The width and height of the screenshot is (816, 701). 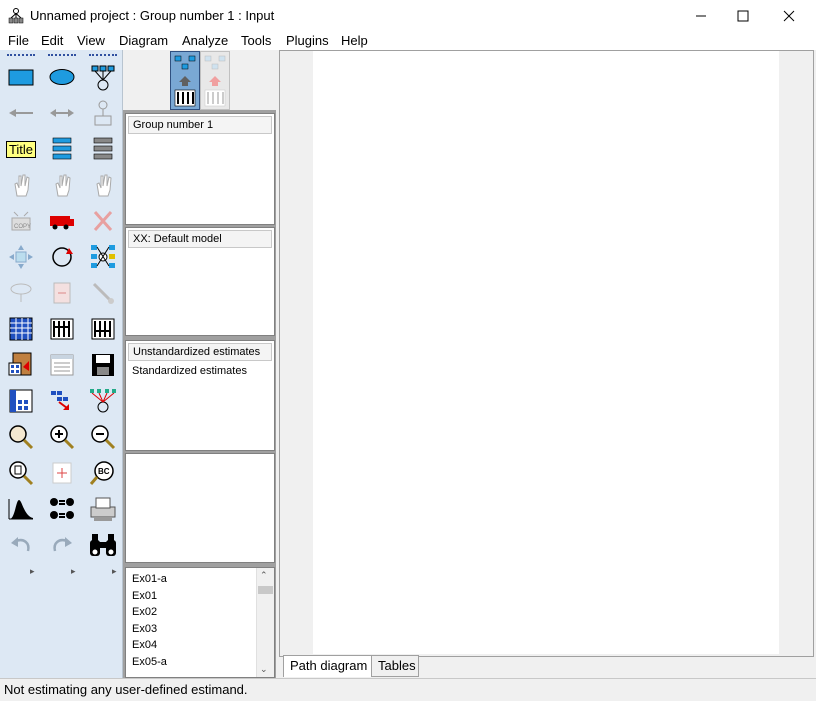 What do you see at coordinates (62, 401) in the screenshot?
I see `drag-properties-icon` at bounding box center [62, 401].